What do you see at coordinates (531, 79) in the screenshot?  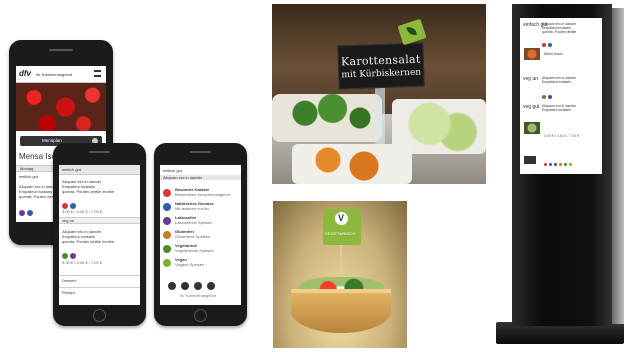 I see `kiosk-block-title: veg an` at bounding box center [531, 79].